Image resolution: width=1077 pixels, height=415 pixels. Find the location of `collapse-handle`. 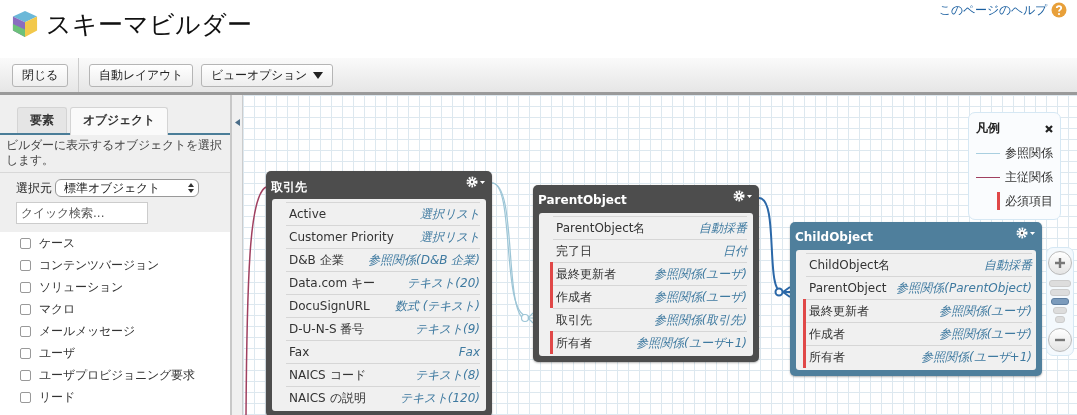

collapse-handle is located at coordinates (237, 255).